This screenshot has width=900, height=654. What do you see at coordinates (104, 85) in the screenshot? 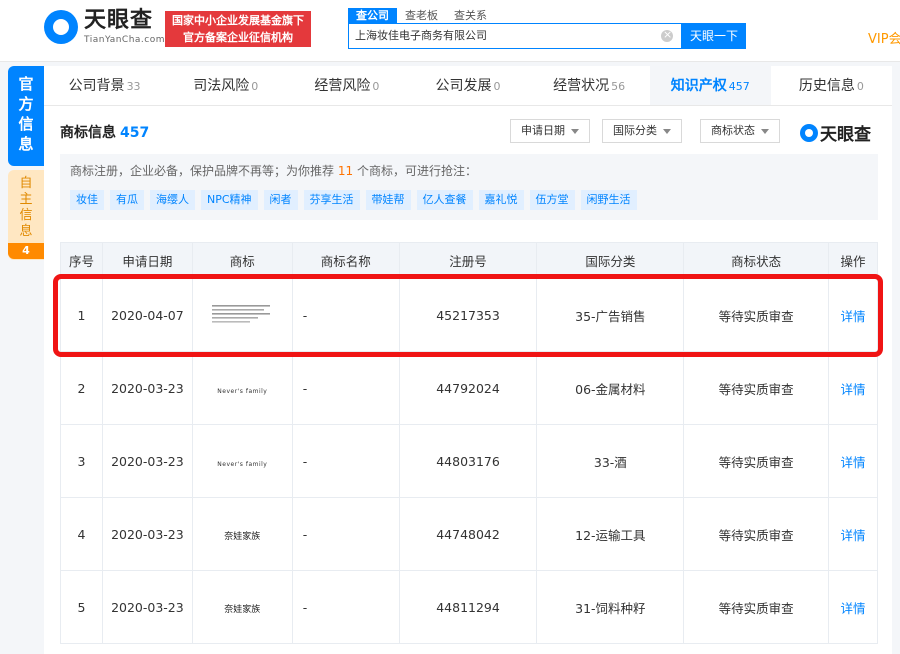
I see `tab-company-background: 公司背景33` at bounding box center [104, 85].